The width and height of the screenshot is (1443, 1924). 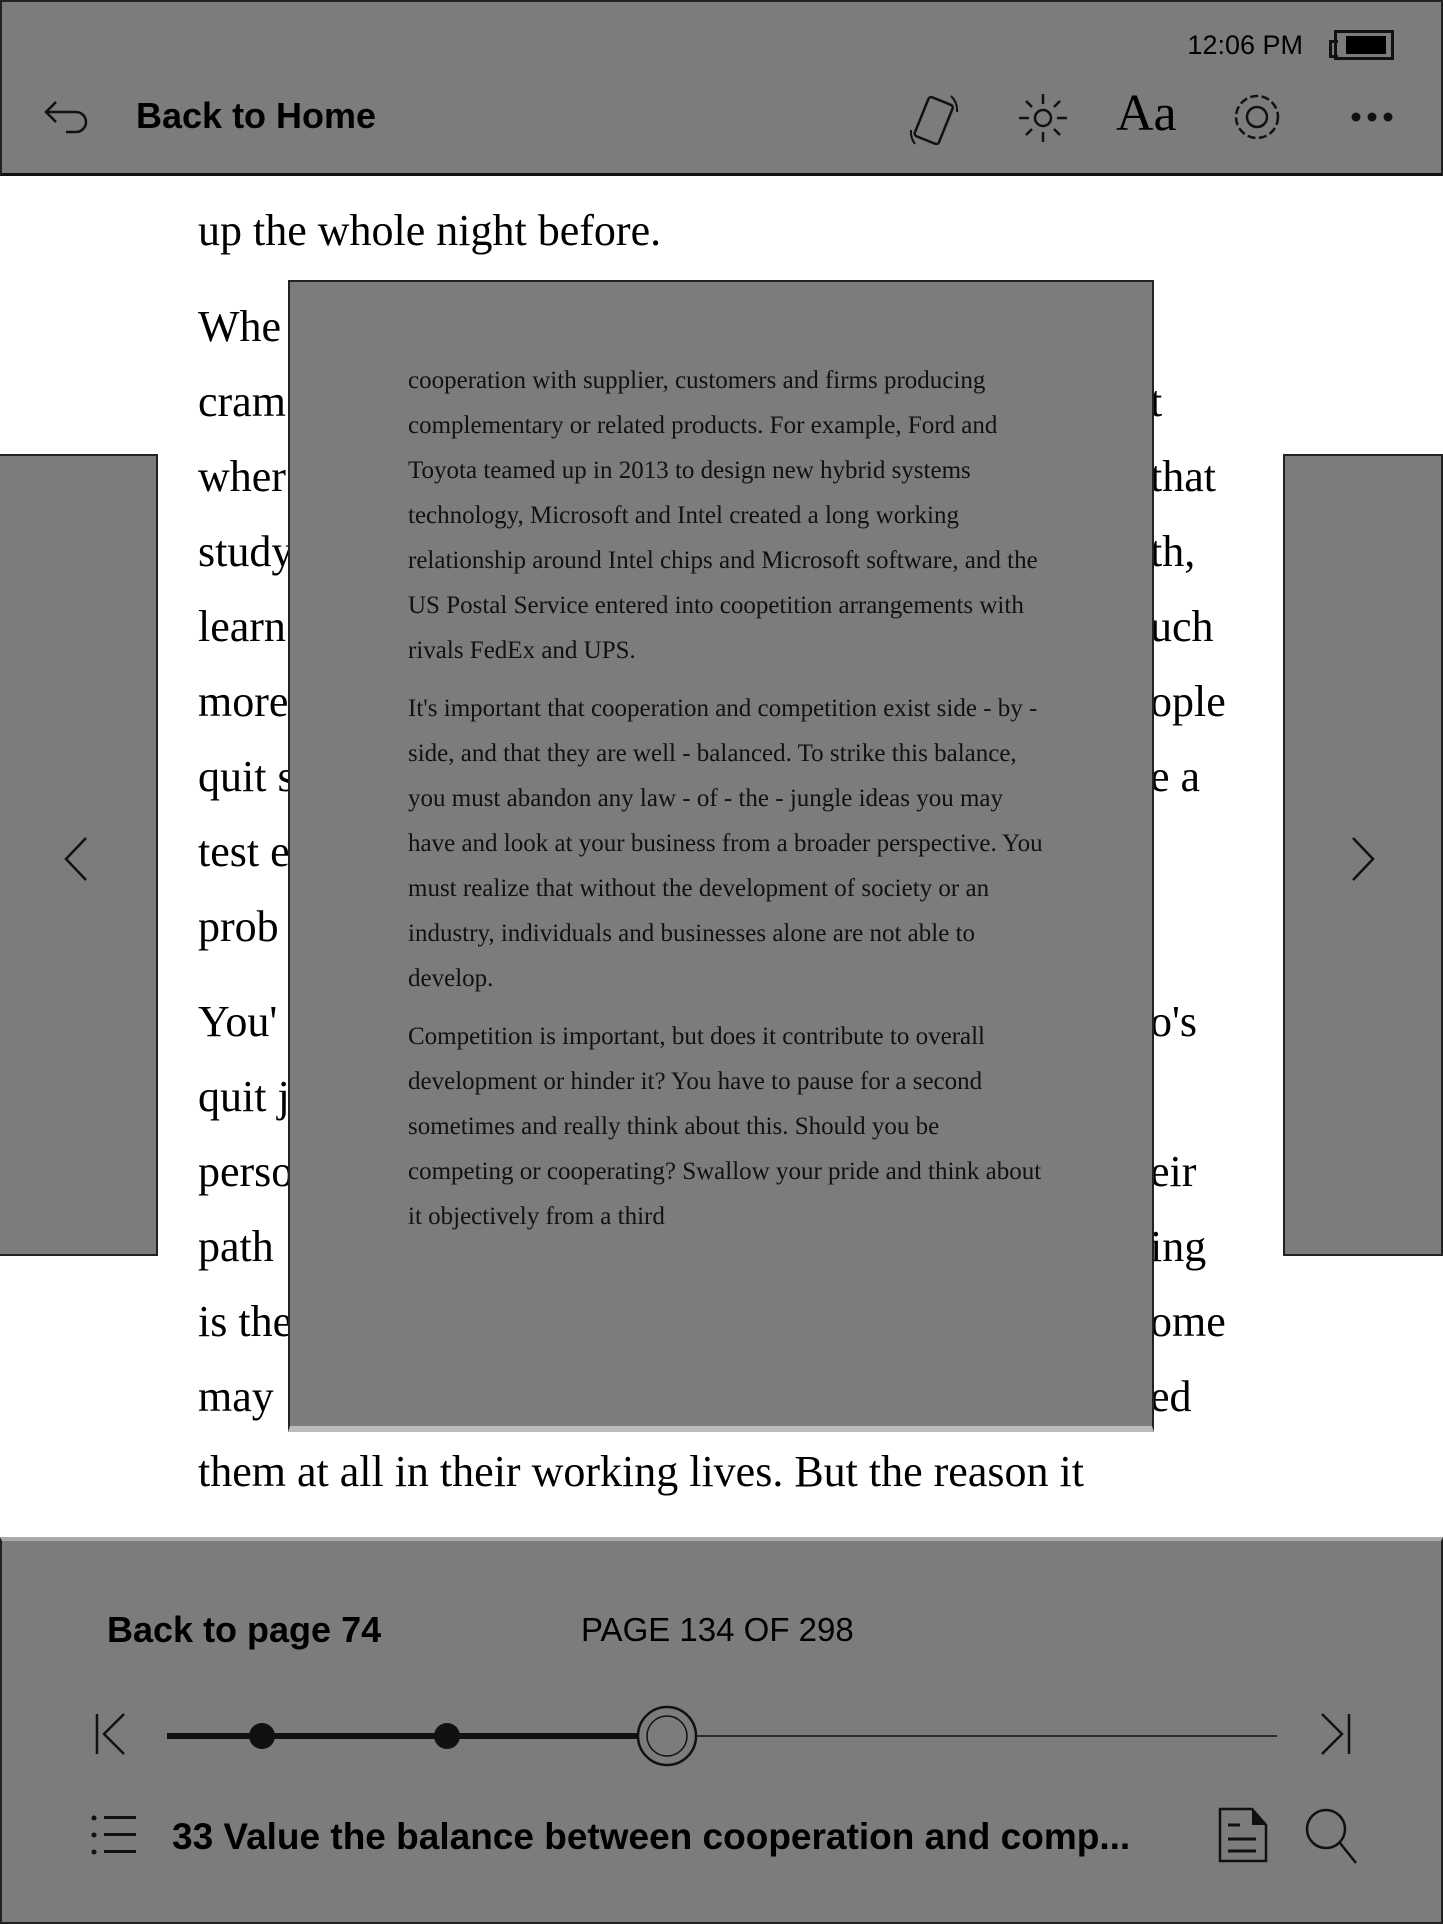 What do you see at coordinates (1372, 117) in the screenshot?
I see `more-icon` at bounding box center [1372, 117].